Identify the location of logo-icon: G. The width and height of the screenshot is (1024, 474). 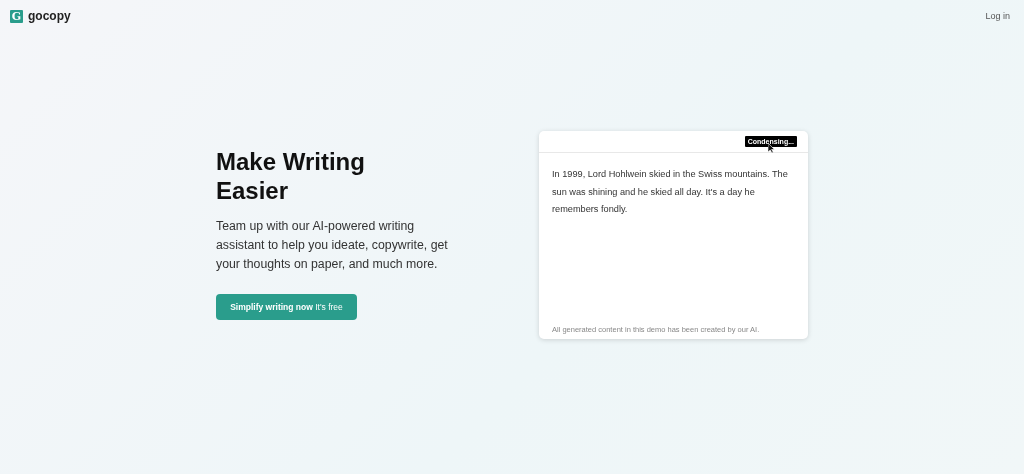
(16, 16).